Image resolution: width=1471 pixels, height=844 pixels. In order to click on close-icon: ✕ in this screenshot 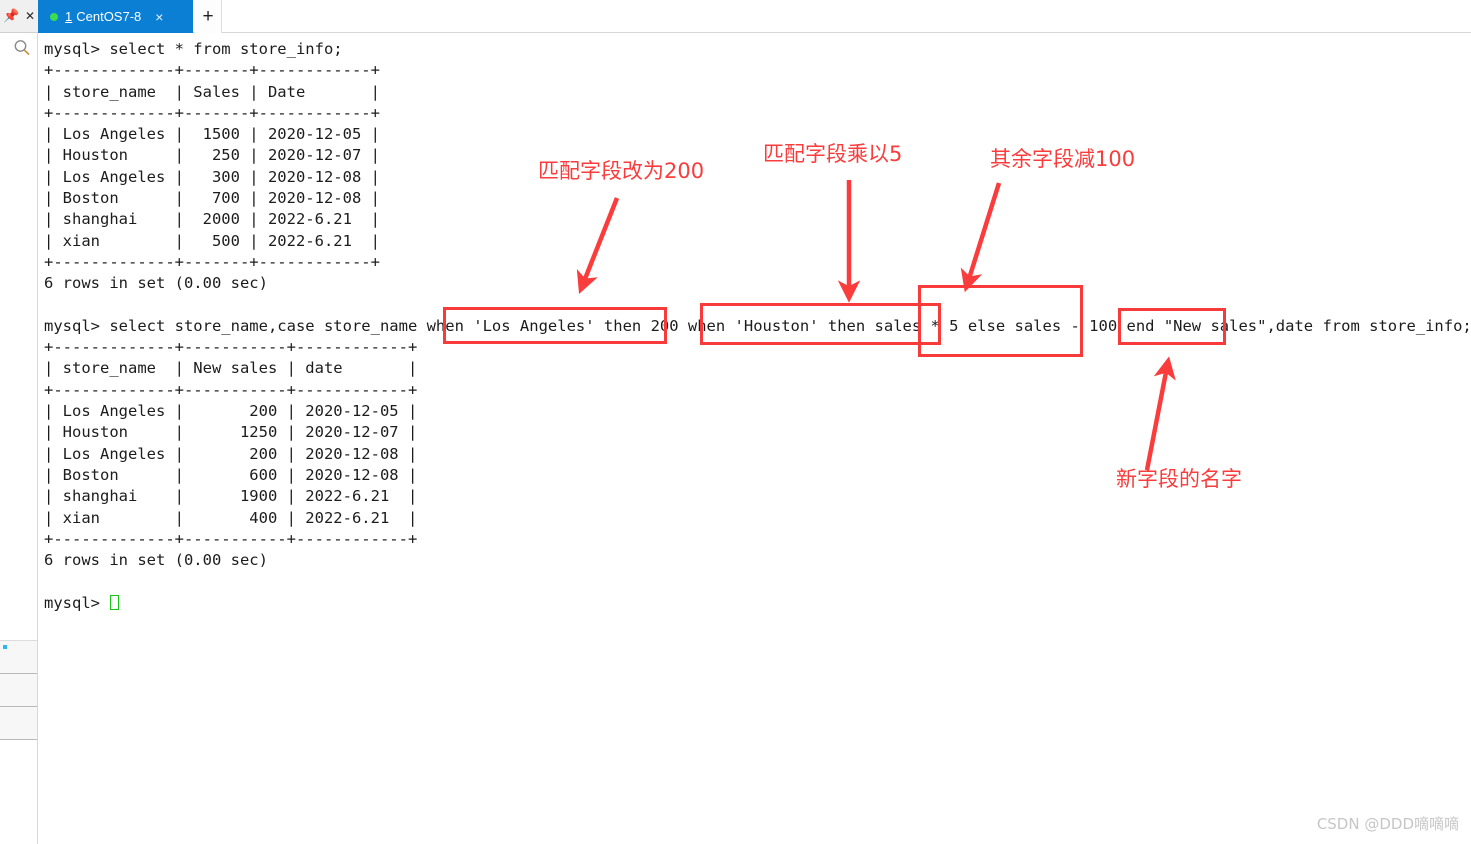, I will do `click(30, 16)`.